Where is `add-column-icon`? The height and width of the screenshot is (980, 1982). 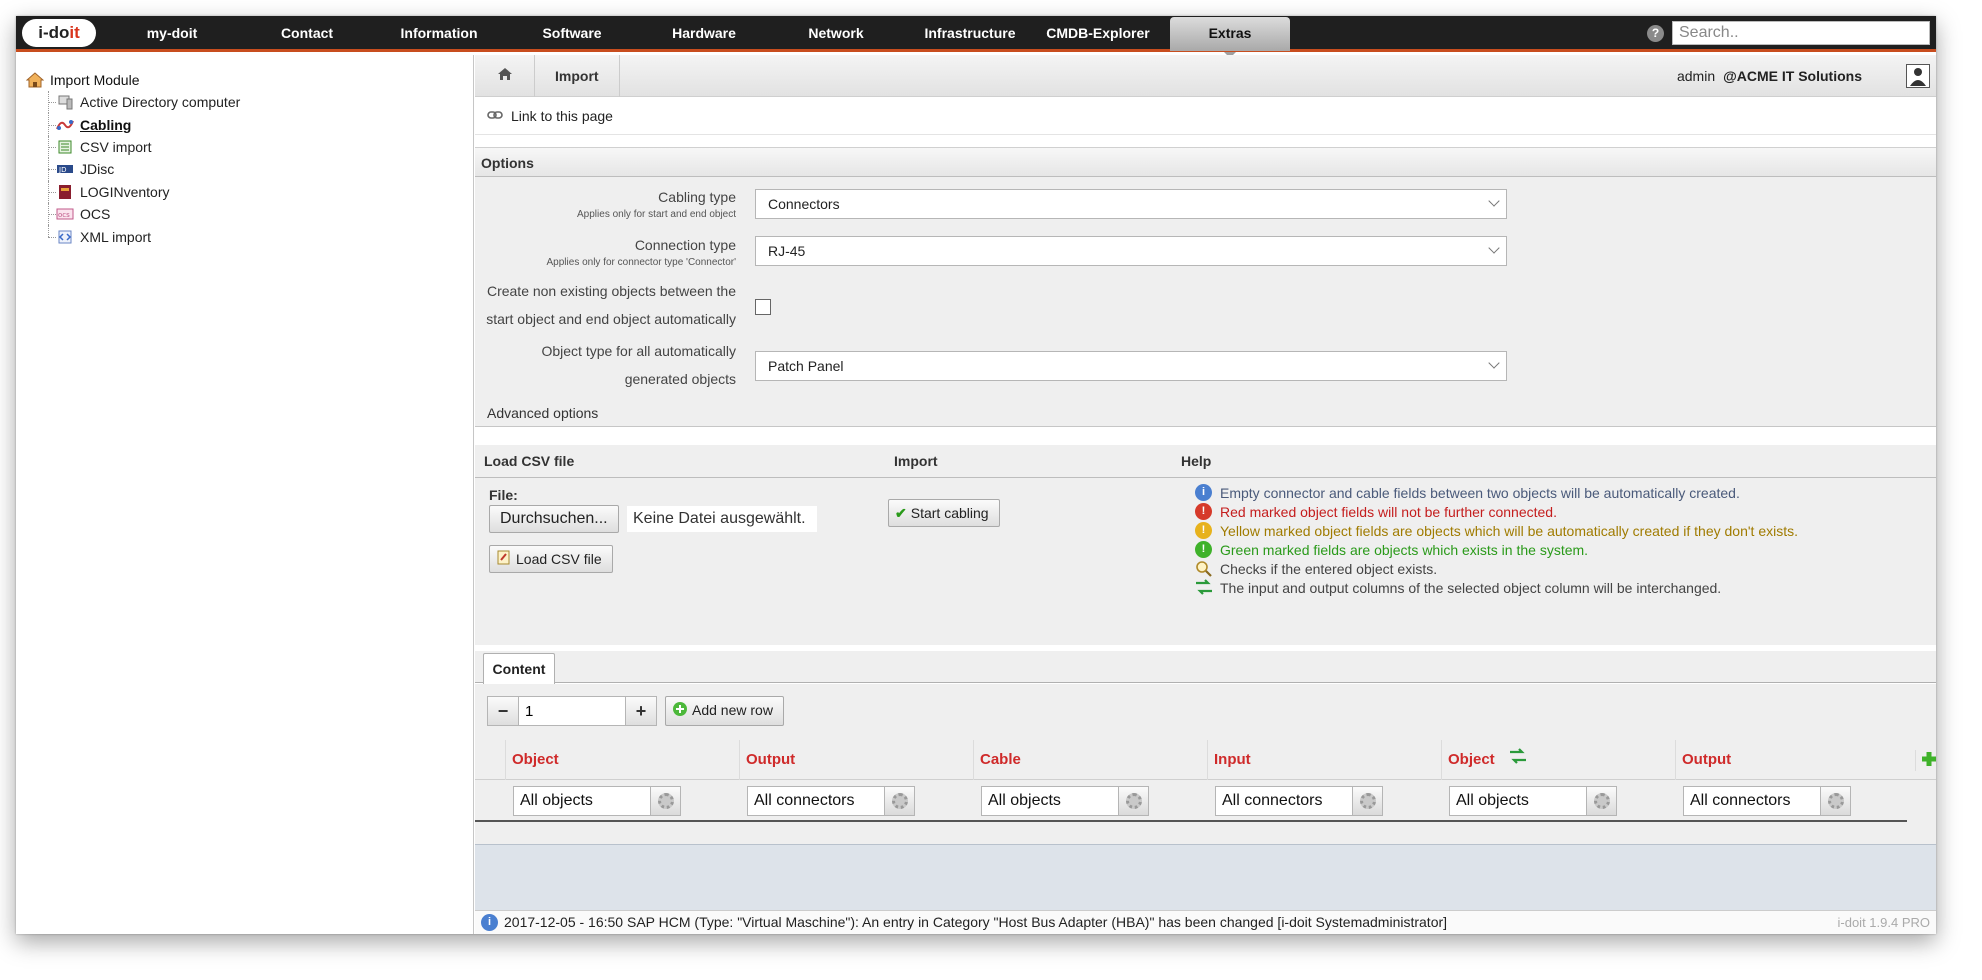
add-column-icon is located at coordinates (1925, 760).